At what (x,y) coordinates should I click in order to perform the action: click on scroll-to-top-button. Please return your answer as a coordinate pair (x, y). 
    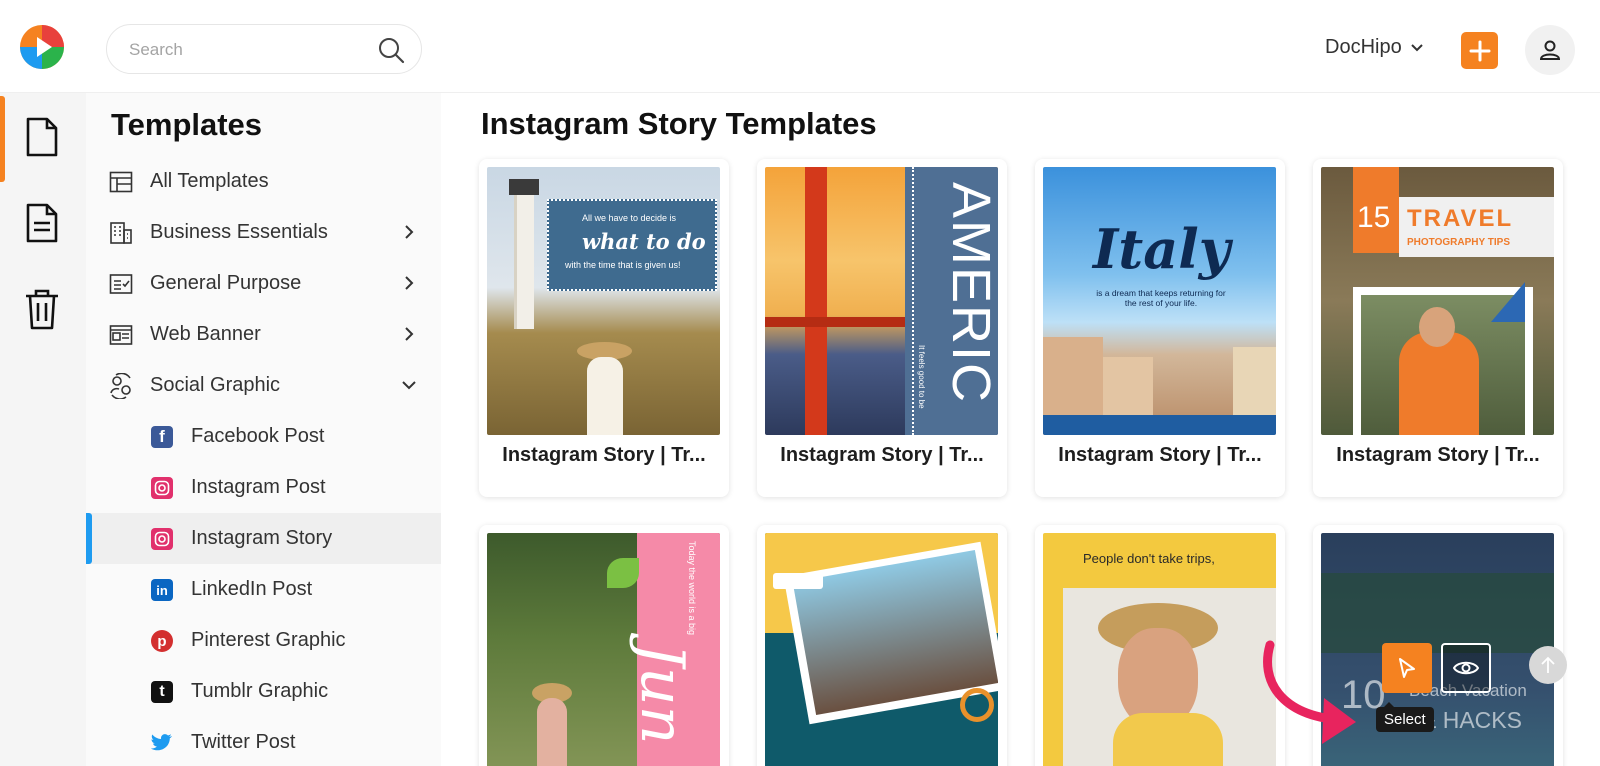
    Looking at the image, I should click on (1548, 665).